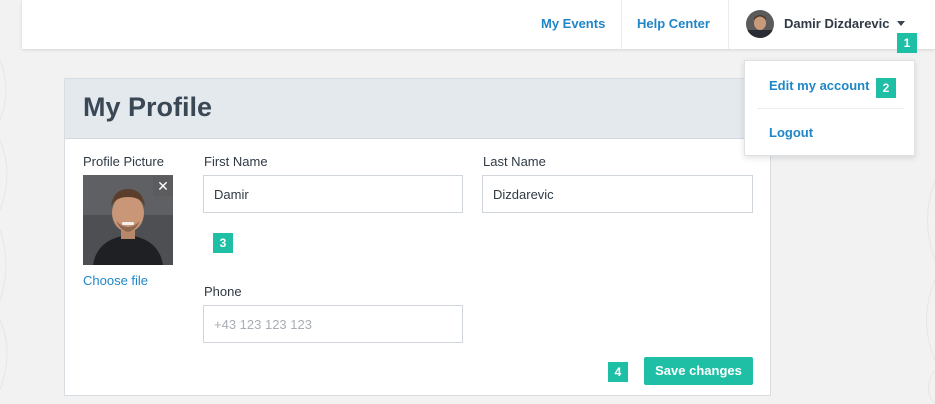  I want to click on avatar, so click(760, 24).